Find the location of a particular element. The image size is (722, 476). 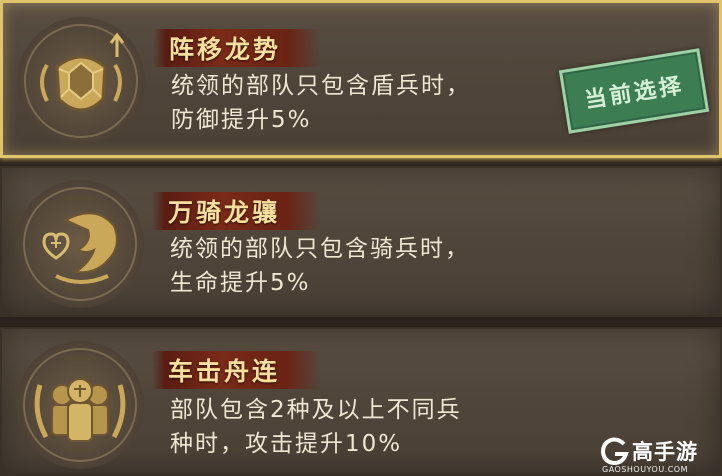

description-line: 统领的部队只包含盾兵时， is located at coordinates (321, 86).